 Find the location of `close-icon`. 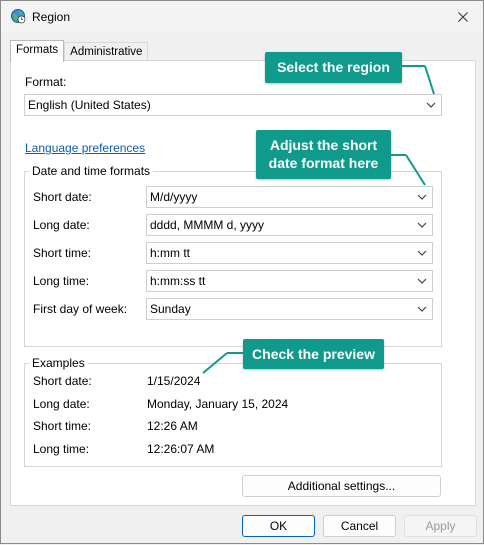

close-icon is located at coordinates (463, 17).